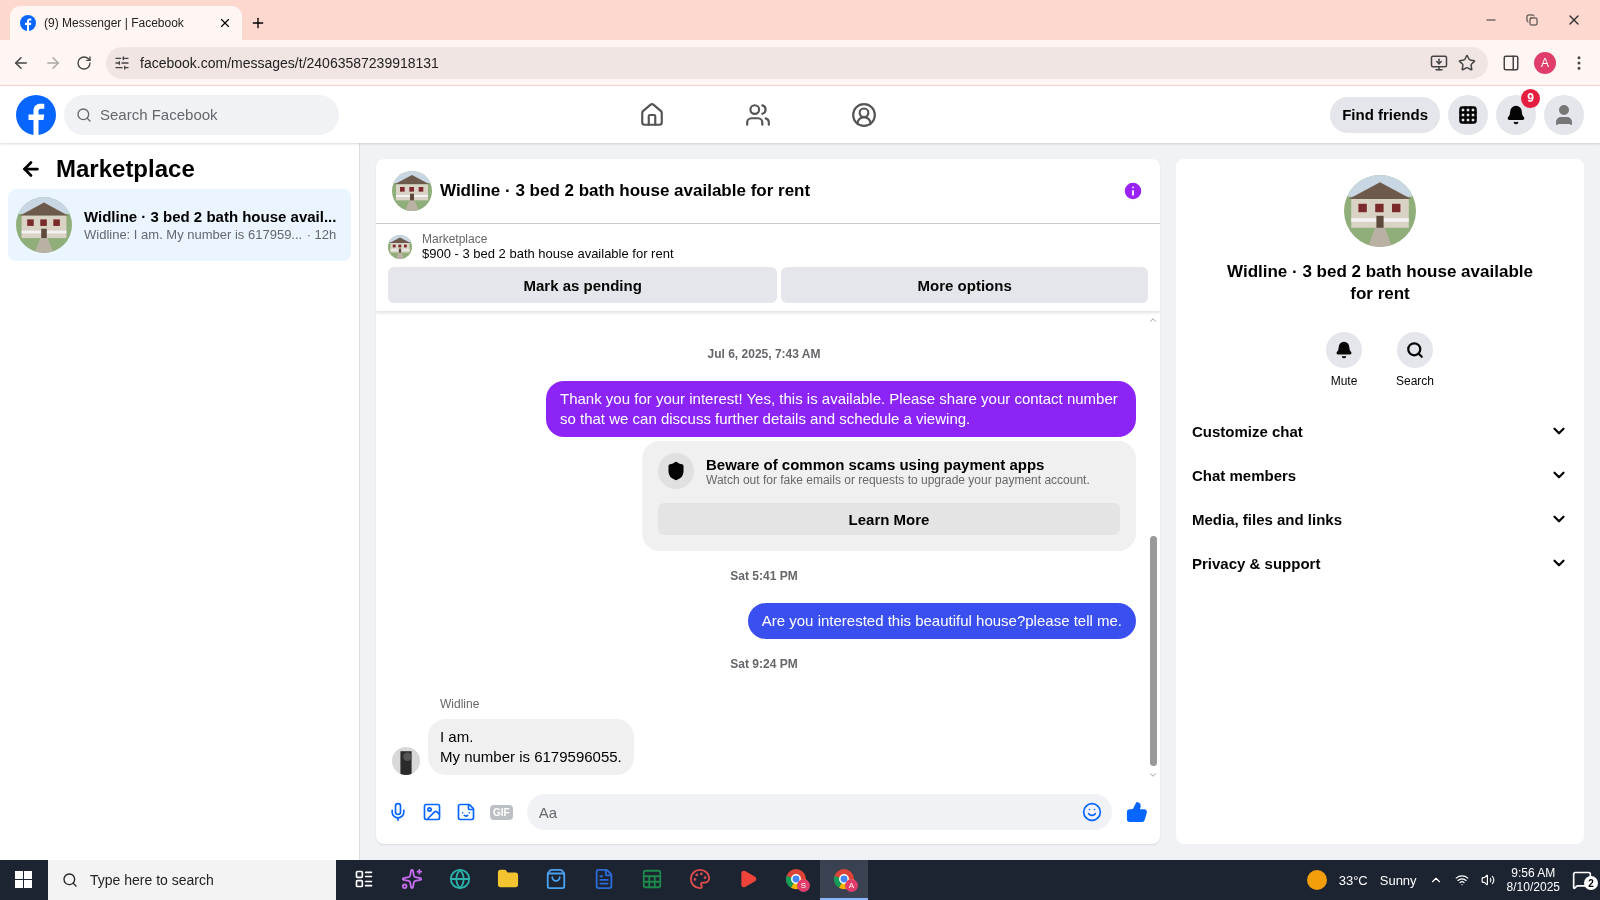 The image size is (1600, 900). What do you see at coordinates (1530, 98) in the screenshot?
I see `notification-count: 9` at bounding box center [1530, 98].